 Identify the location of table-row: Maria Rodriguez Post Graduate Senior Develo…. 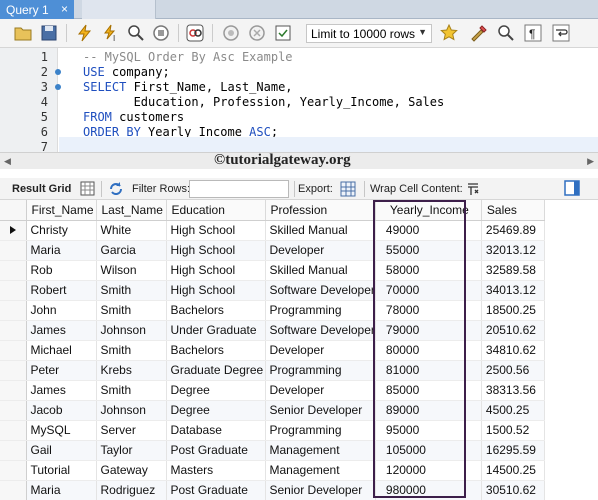
(272, 490).